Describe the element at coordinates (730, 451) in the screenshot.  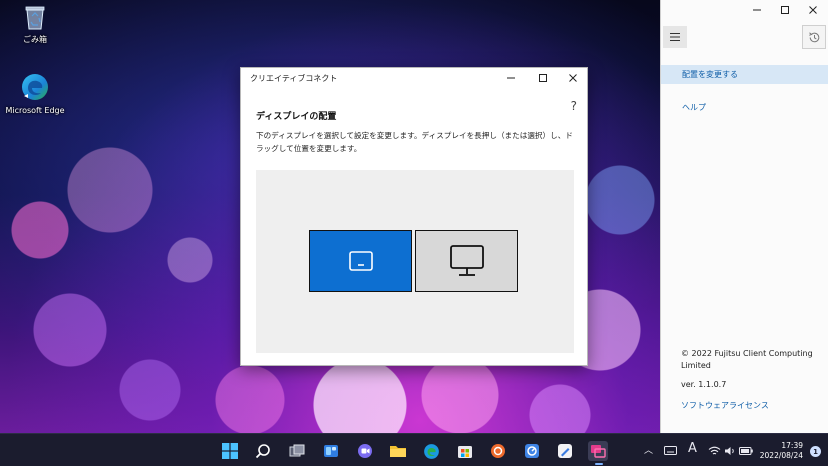
I see `volume-icon` at that location.